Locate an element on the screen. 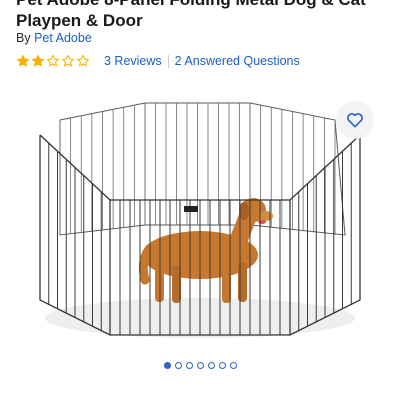 This screenshot has width=400, height=400. divider is located at coordinates (168, 61).